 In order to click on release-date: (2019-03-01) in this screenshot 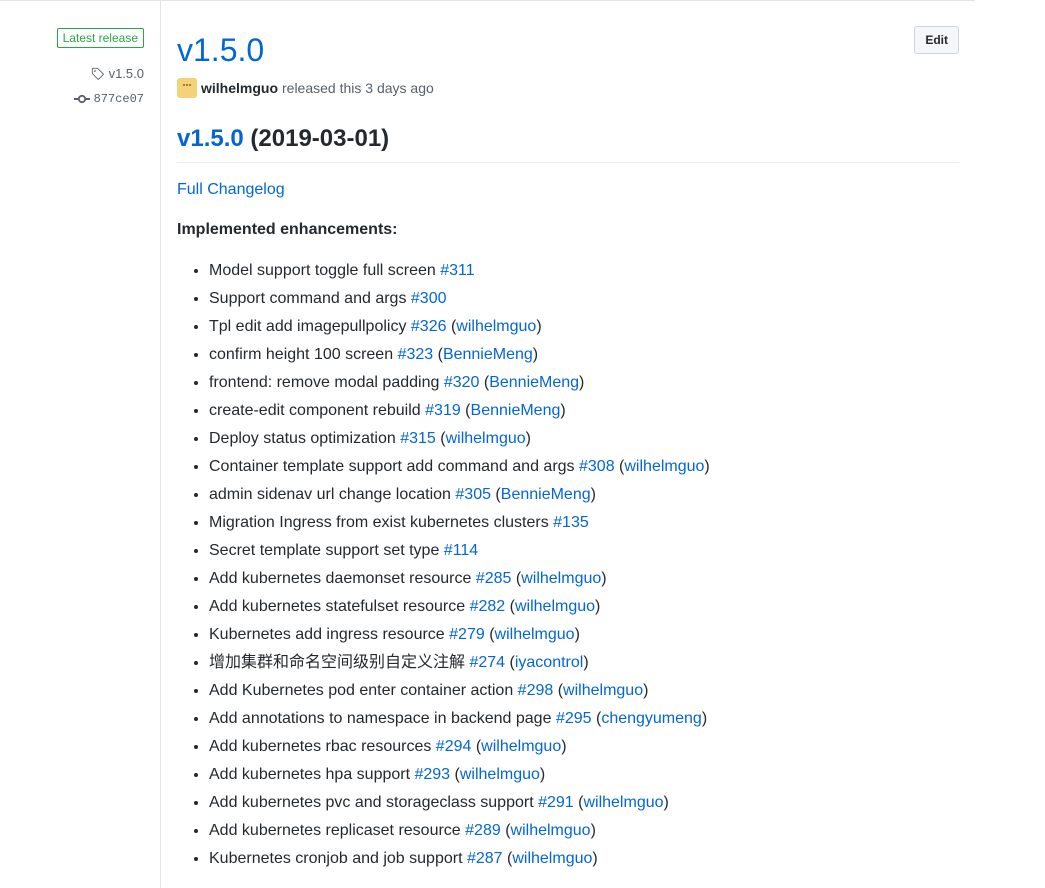, I will do `click(320, 138)`.